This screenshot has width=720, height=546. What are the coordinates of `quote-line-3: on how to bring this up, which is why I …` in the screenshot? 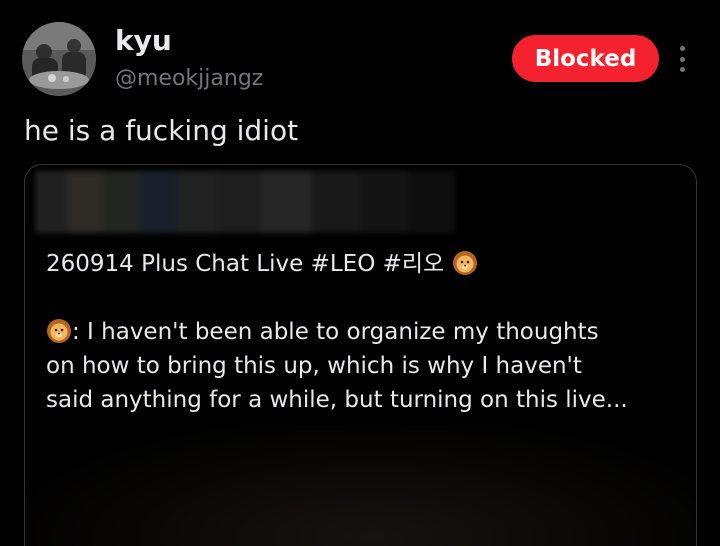 It's located at (314, 366).